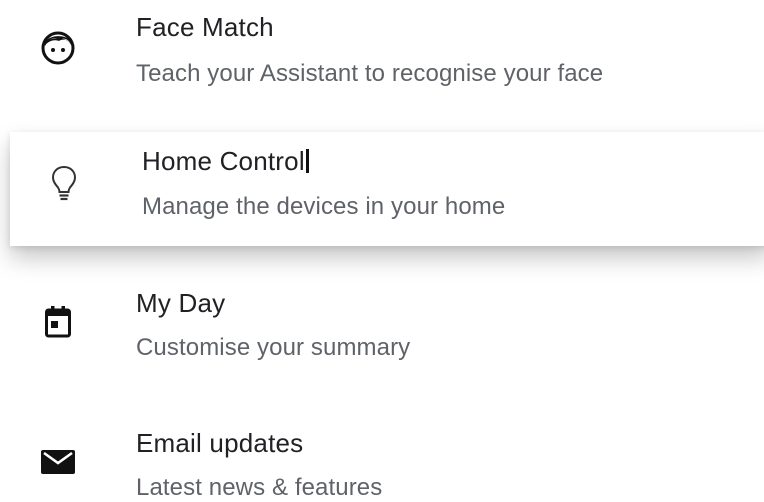 Image resolution: width=764 pixels, height=502 pixels. Describe the element at coordinates (58, 322) in the screenshot. I see `calendar-icon` at that location.